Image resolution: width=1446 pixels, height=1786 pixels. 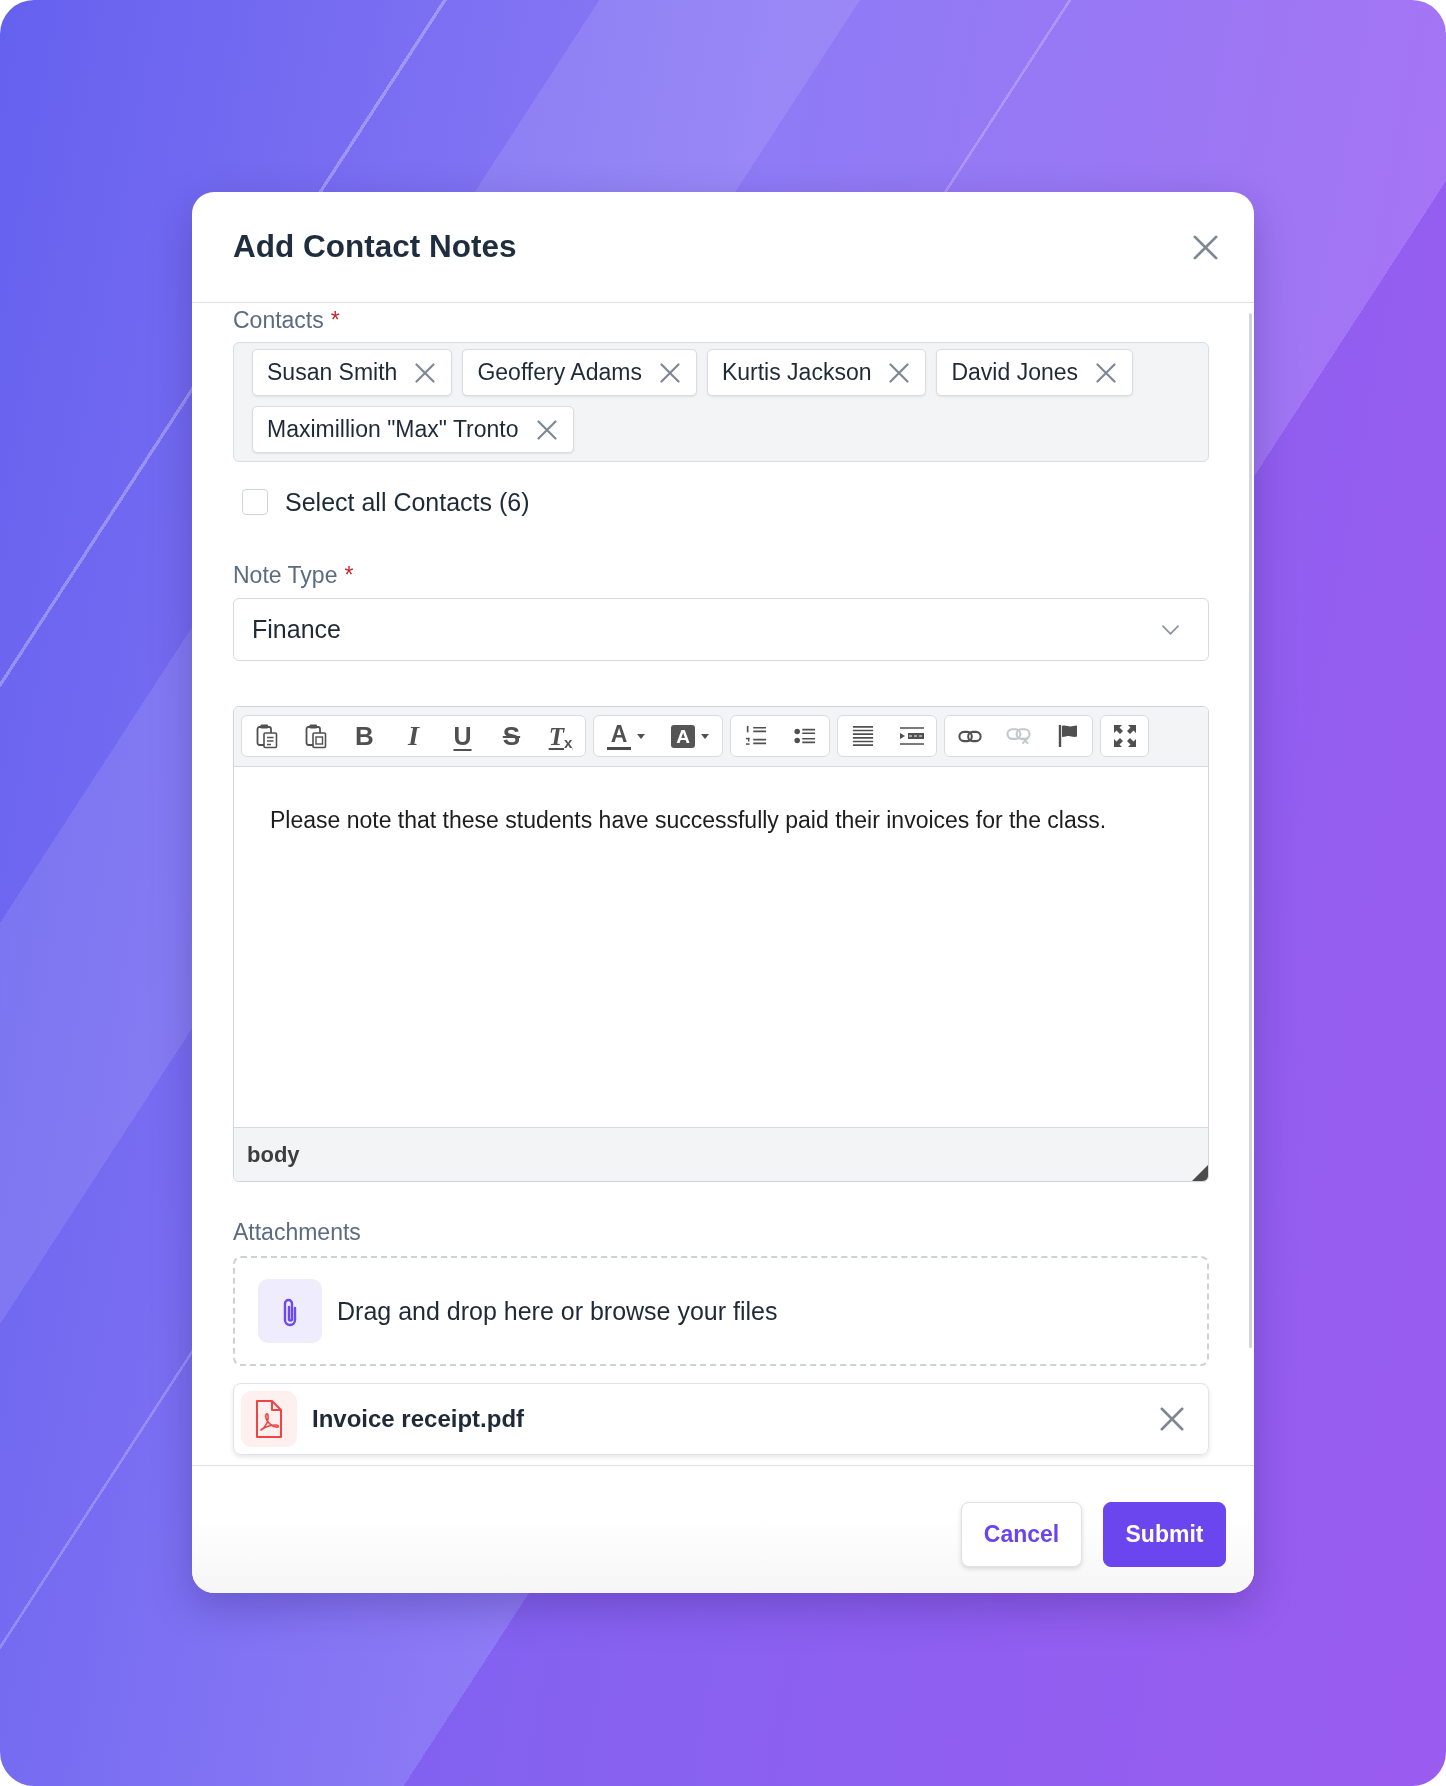 I want to click on bold-button: B, so click(x=364, y=736).